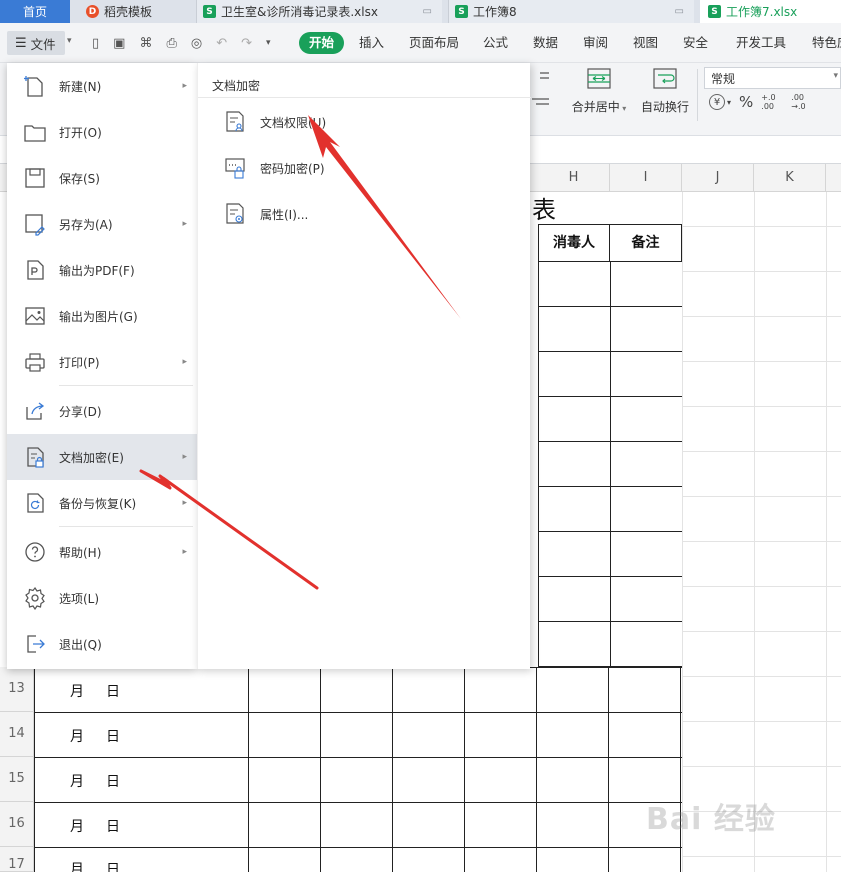  What do you see at coordinates (384, 217) in the screenshot?
I see `red-arrow-upper` at bounding box center [384, 217].